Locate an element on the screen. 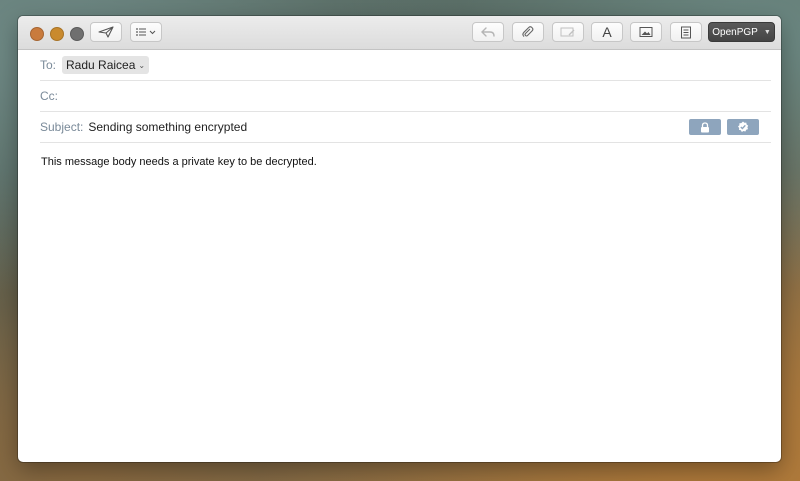 This screenshot has height=481, width=800. send-button is located at coordinates (106, 32).